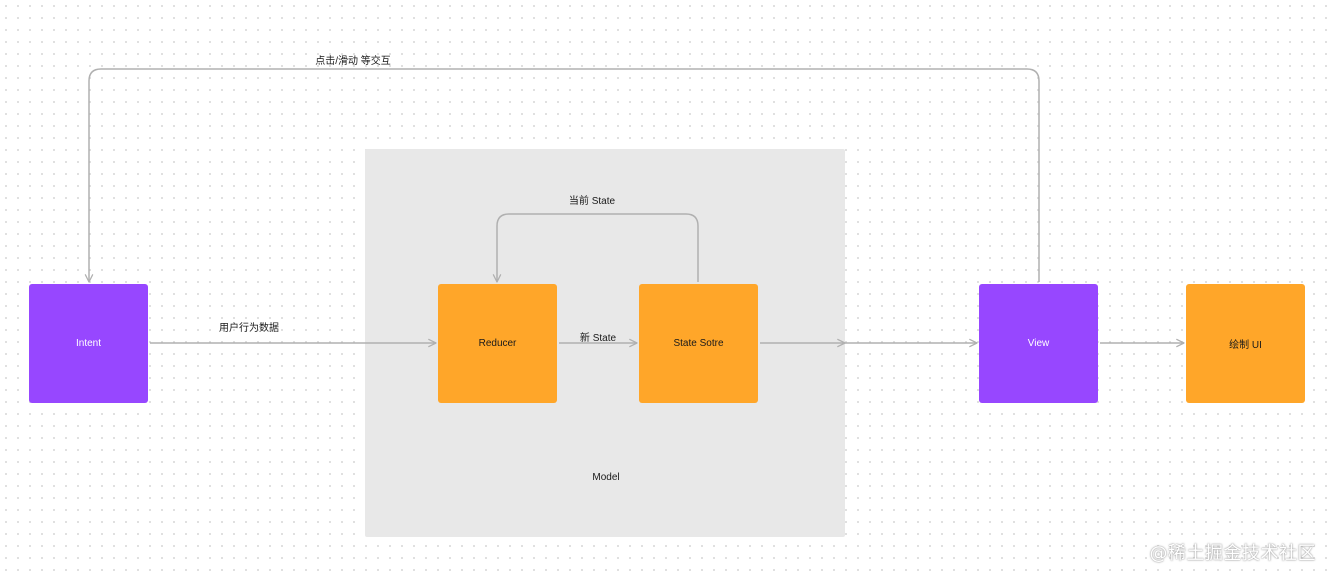  What do you see at coordinates (606, 477) in the screenshot?
I see `model-label: Model` at bounding box center [606, 477].